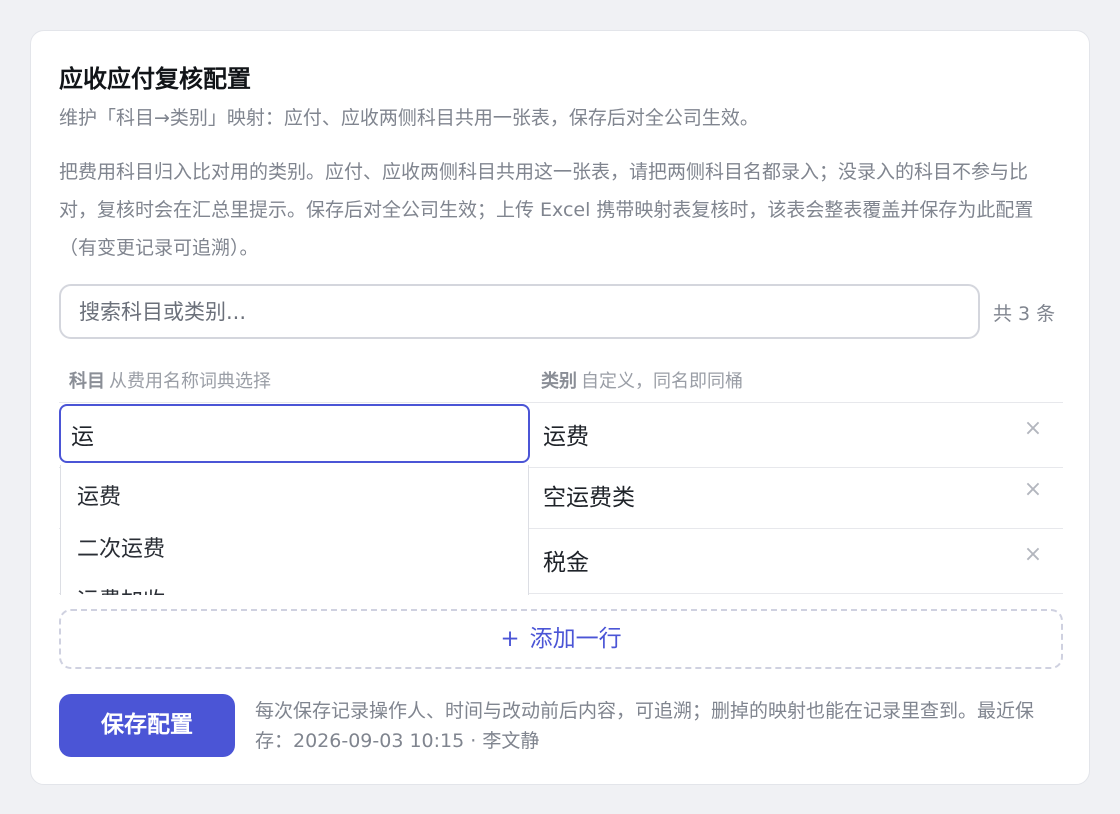 This screenshot has width=1120, height=814. What do you see at coordinates (294, 433) in the screenshot?
I see `subject-input` at bounding box center [294, 433].